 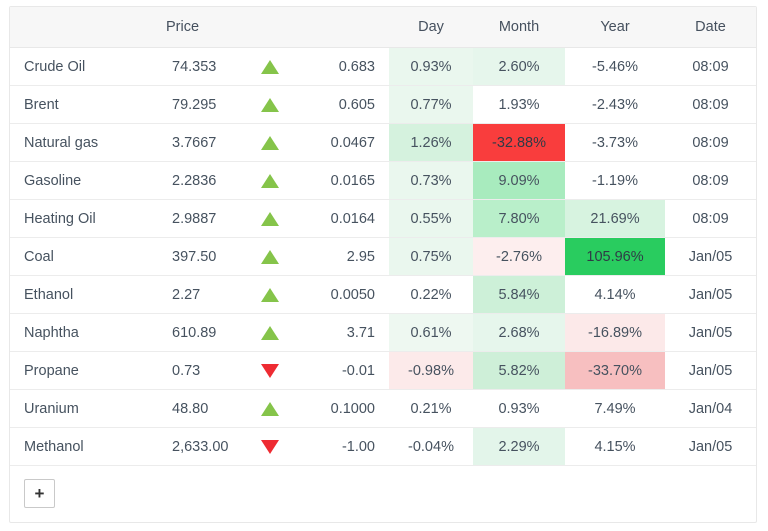 What do you see at coordinates (198, 256) in the screenshot?
I see `cell-price: 397.50` at bounding box center [198, 256].